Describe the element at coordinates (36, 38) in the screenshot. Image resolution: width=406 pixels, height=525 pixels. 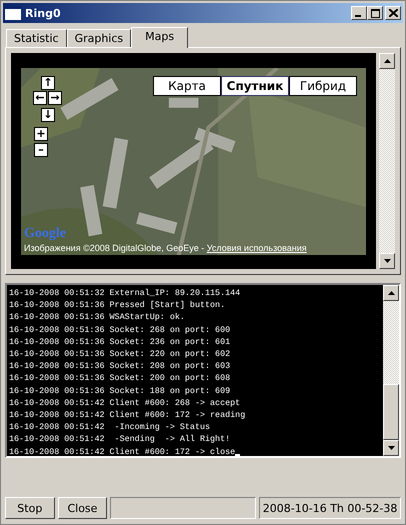
I see `tab: Statistic` at that location.